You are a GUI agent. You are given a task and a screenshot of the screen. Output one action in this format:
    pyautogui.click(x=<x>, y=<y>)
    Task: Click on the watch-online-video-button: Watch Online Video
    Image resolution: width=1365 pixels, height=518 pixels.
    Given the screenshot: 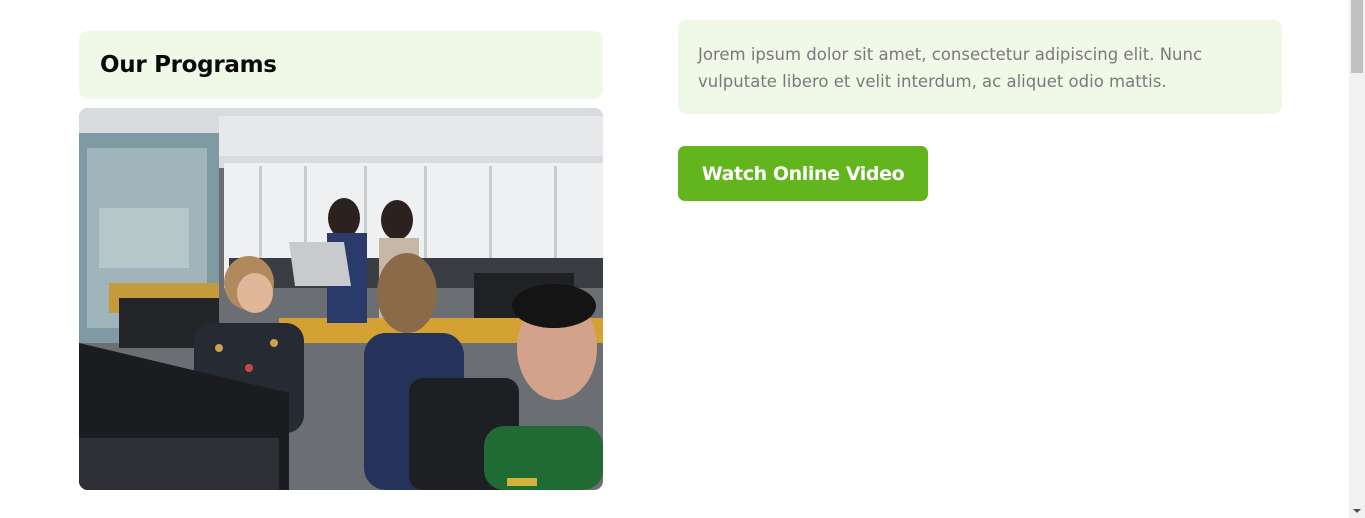 What is the action you would take?
    pyautogui.click(x=803, y=173)
    